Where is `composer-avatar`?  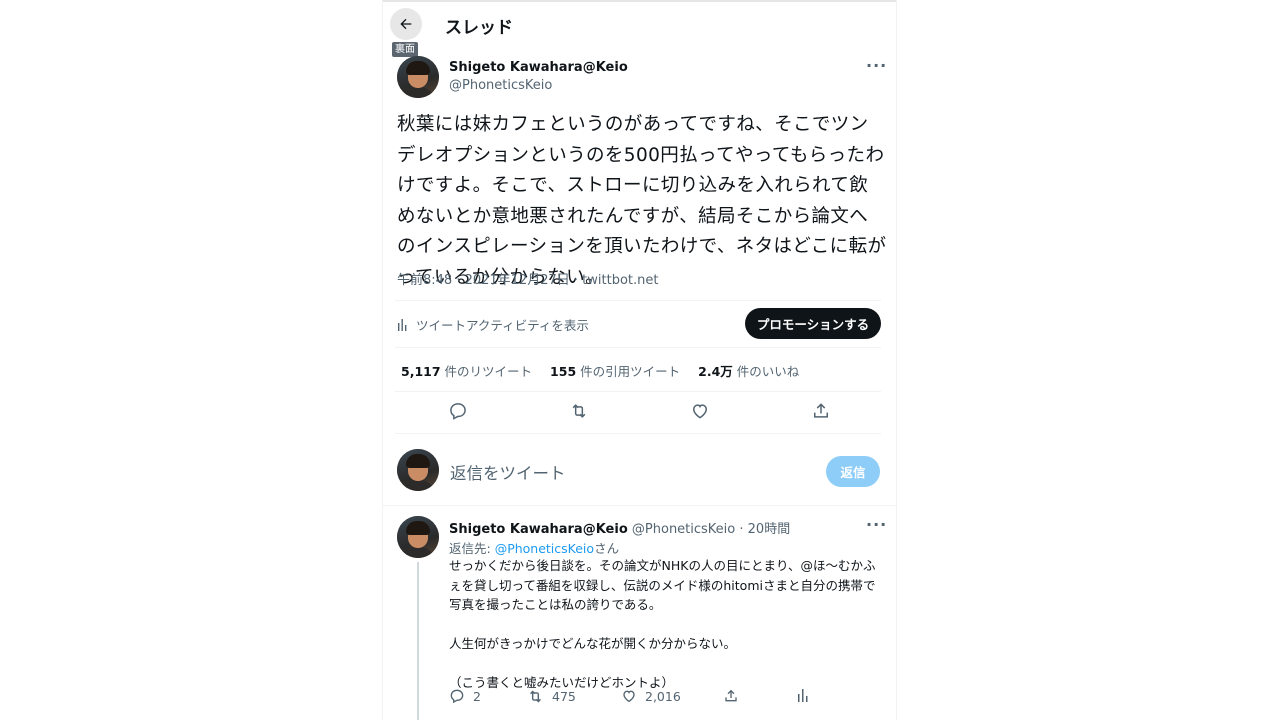 composer-avatar is located at coordinates (418, 470).